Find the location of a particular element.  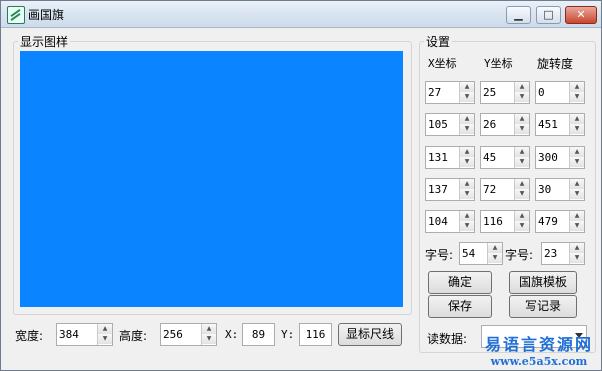

star2-rotation-input is located at coordinates (552, 124).